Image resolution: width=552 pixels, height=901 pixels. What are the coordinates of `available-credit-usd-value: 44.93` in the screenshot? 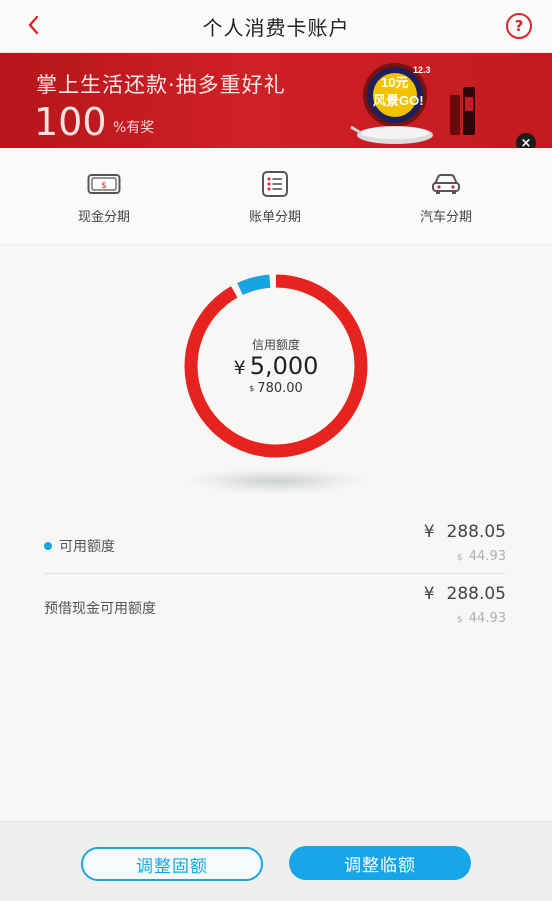 It's located at (487, 556).